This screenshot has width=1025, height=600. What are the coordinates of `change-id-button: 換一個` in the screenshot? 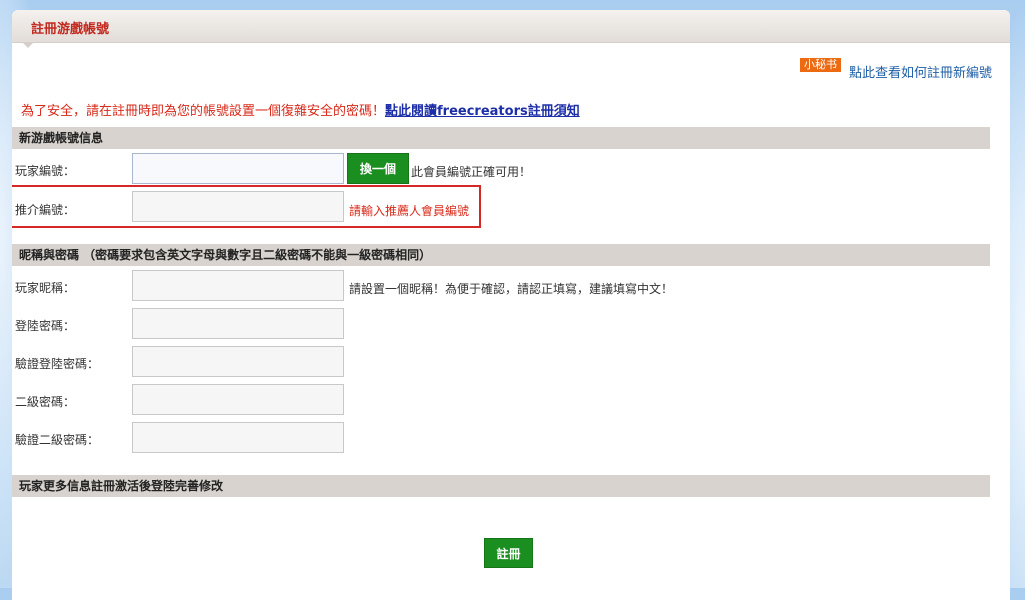 It's located at (378, 168).